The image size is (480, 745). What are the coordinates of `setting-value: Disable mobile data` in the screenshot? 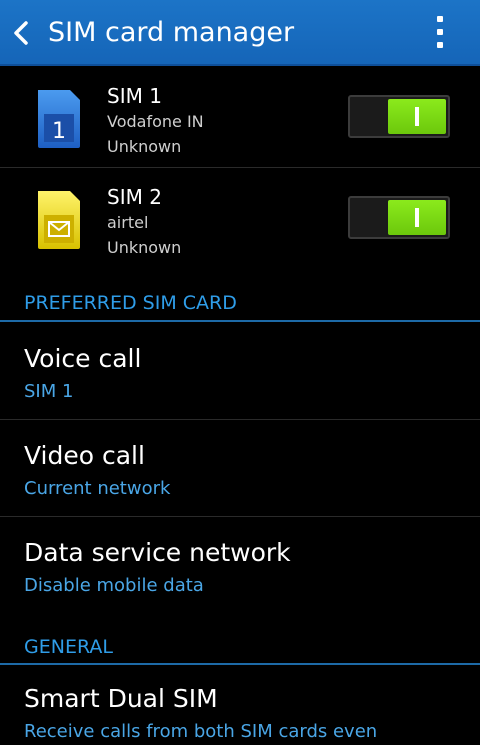 It's located at (114, 585).